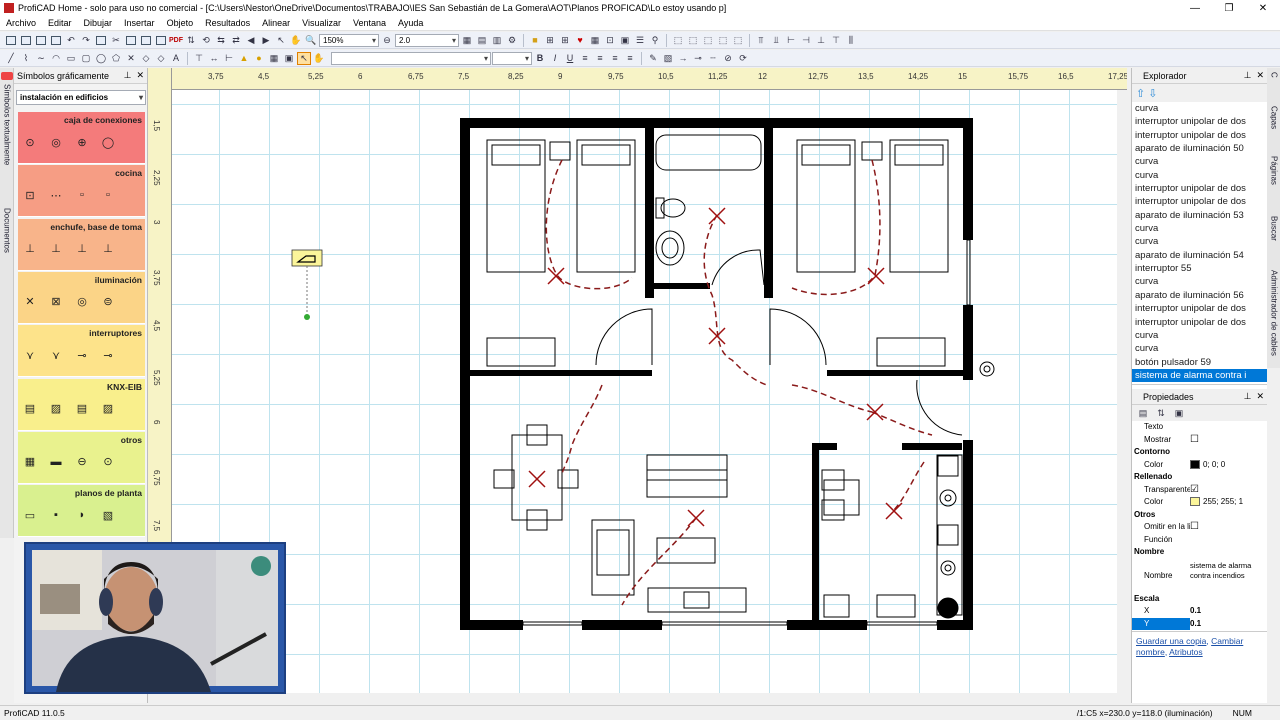 The height and width of the screenshot is (720, 1280). What do you see at coordinates (81, 97) in the screenshot?
I see `library-select: instalación en edificios` at bounding box center [81, 97].